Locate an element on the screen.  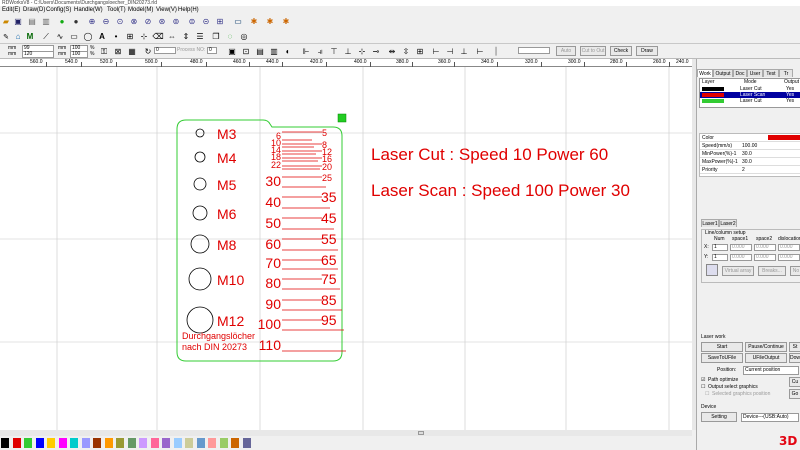
monitor-icon: ▭ is located at coordinates (238, 21).